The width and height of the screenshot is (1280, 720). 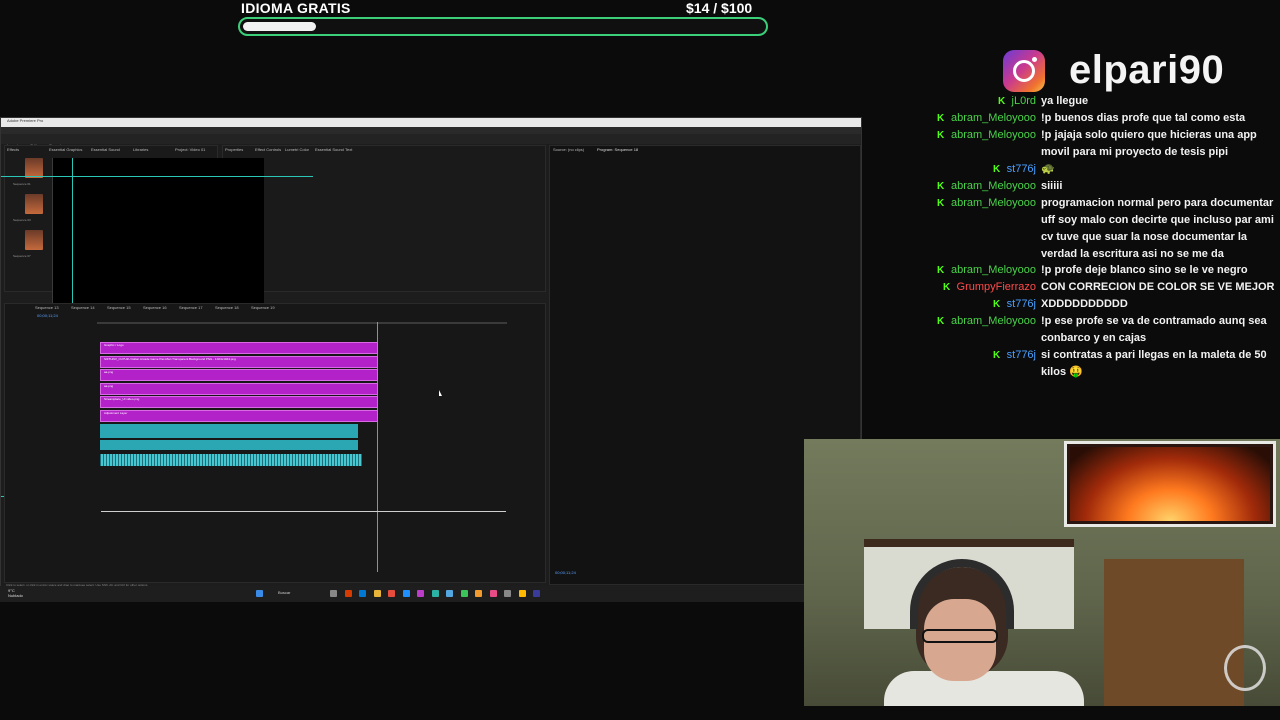 What do you see at coordinates (1245, 668) in the screenshot?
I see `watermark-logo` at bounding box center [1245, 668].